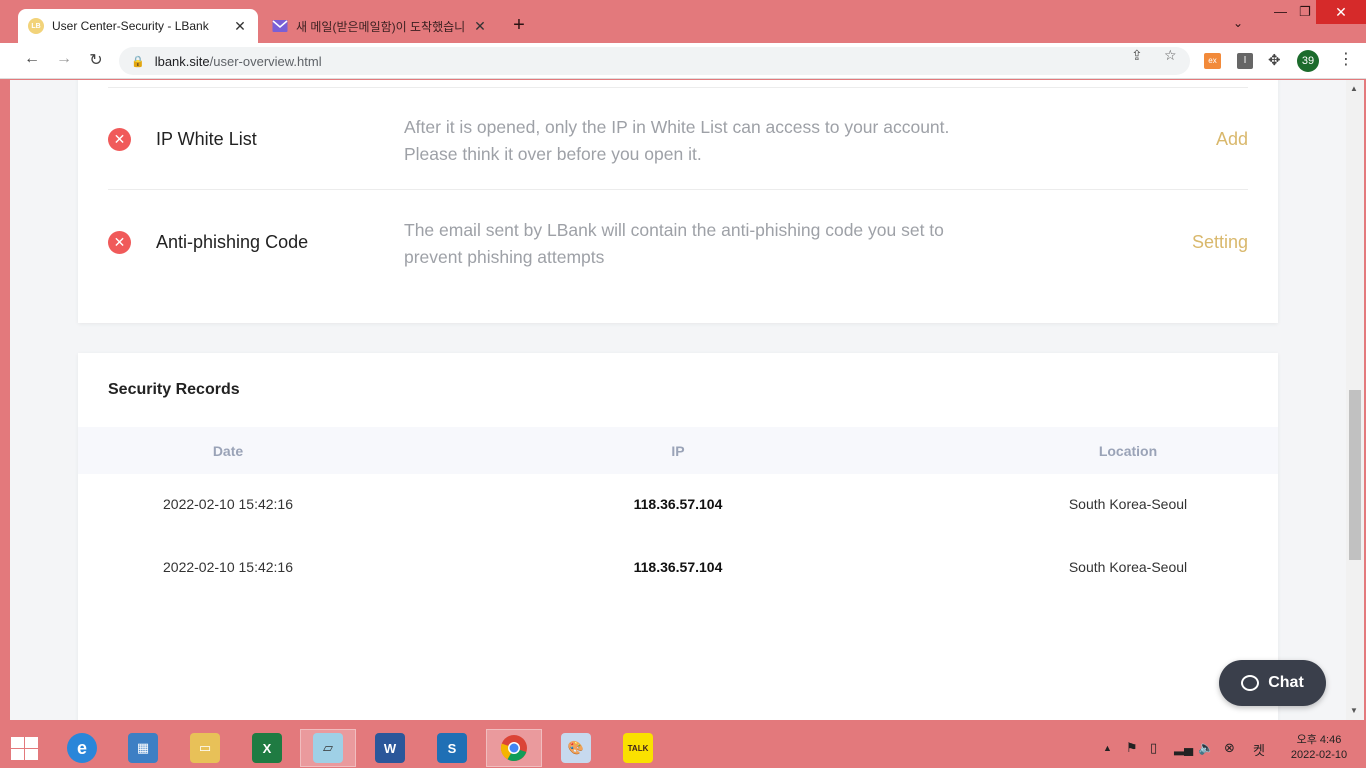 This screenshot has height=768, width=1366. Describe the element at coordinates (1354, 88) in the screenshot. I see `scroll-up-arrow-icon: ▲` at that location.